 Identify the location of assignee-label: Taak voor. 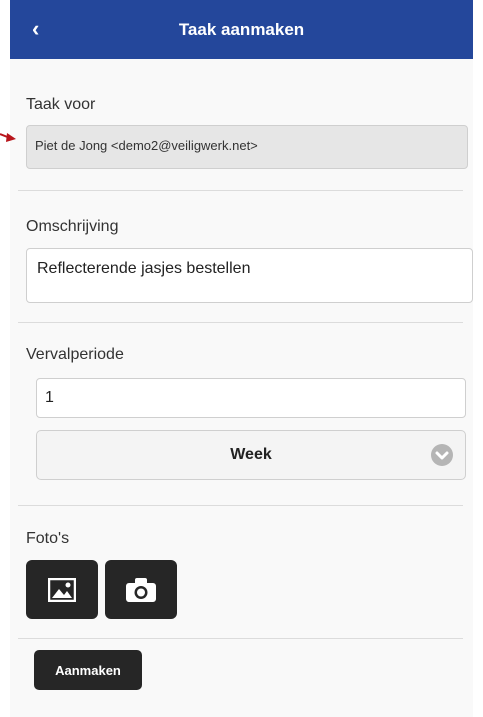
(61, 104).